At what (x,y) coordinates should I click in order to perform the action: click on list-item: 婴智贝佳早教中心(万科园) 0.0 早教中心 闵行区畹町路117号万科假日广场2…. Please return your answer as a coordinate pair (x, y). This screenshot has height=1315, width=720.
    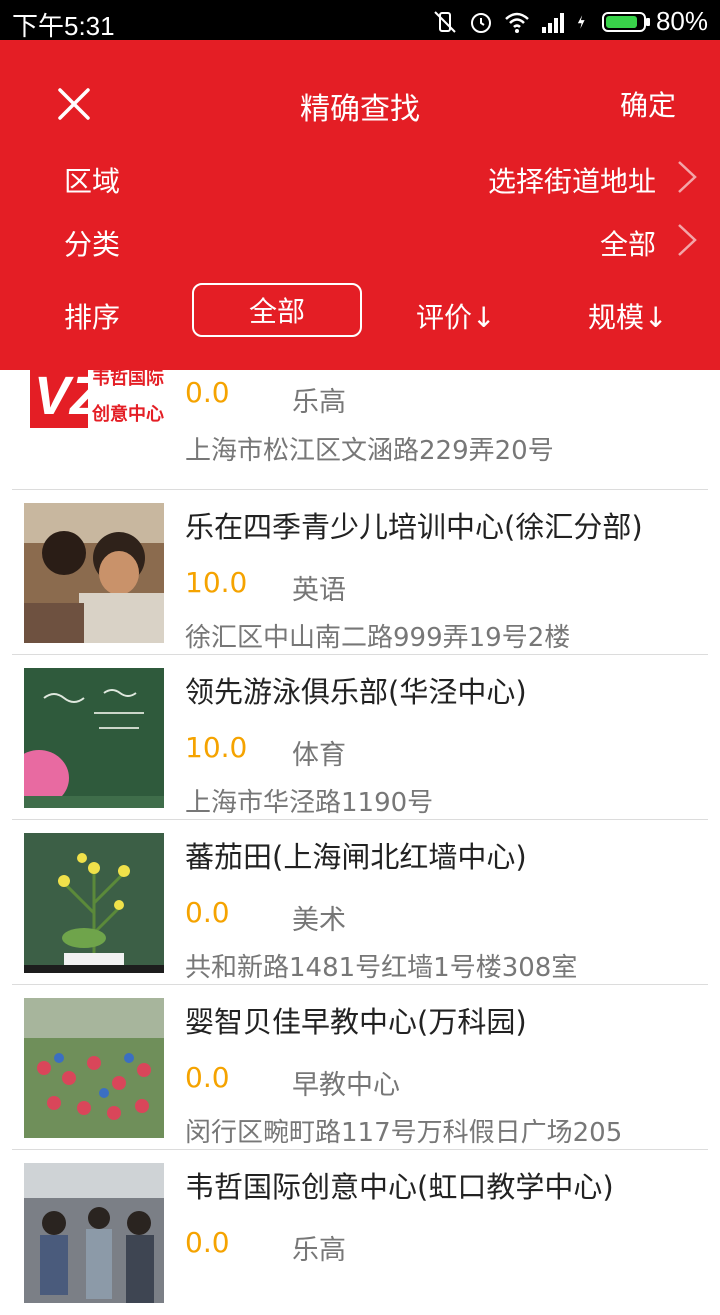
    Looking at the image, I should click on (360, 1067).